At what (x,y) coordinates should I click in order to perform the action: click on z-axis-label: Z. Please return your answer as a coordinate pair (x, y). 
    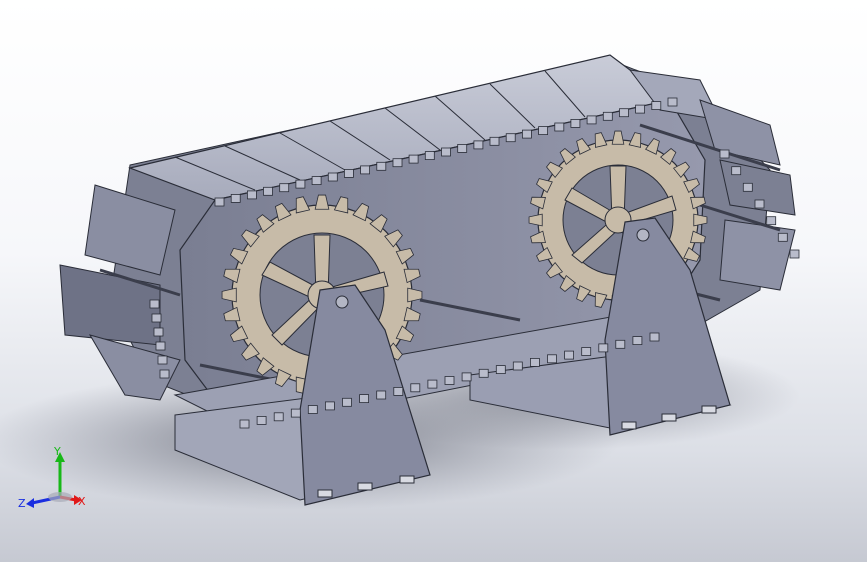
    Looking at the image, I should click on (22, 503).